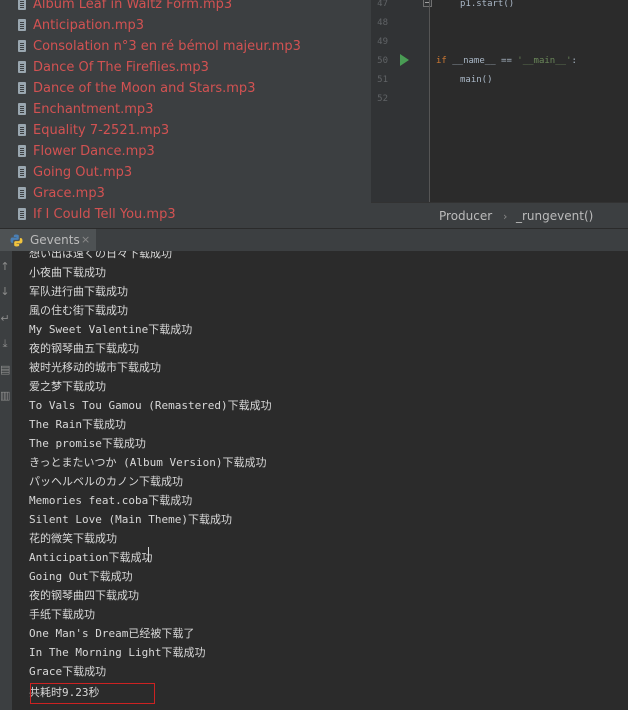  Describe the element at coordinates (73, 538) in the screenshot. I see `console-line: 花的微笑下载成功` at that location.